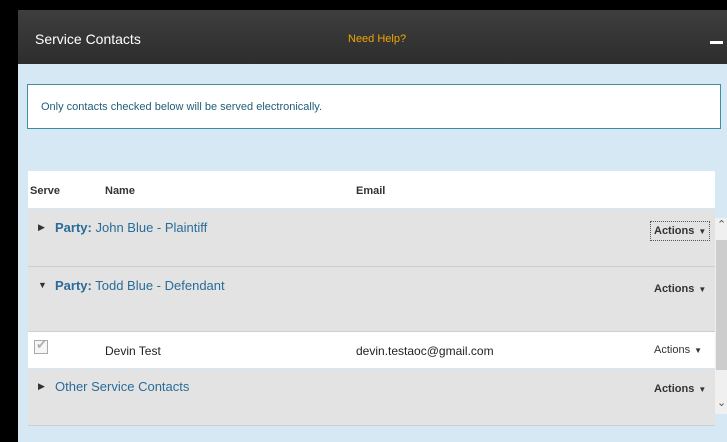 The width and height of the screenshot is (727, 442). Describe the element at coordinates (88, 39) in the screenshot. I see `panel-title: Service Contacts` at that location.